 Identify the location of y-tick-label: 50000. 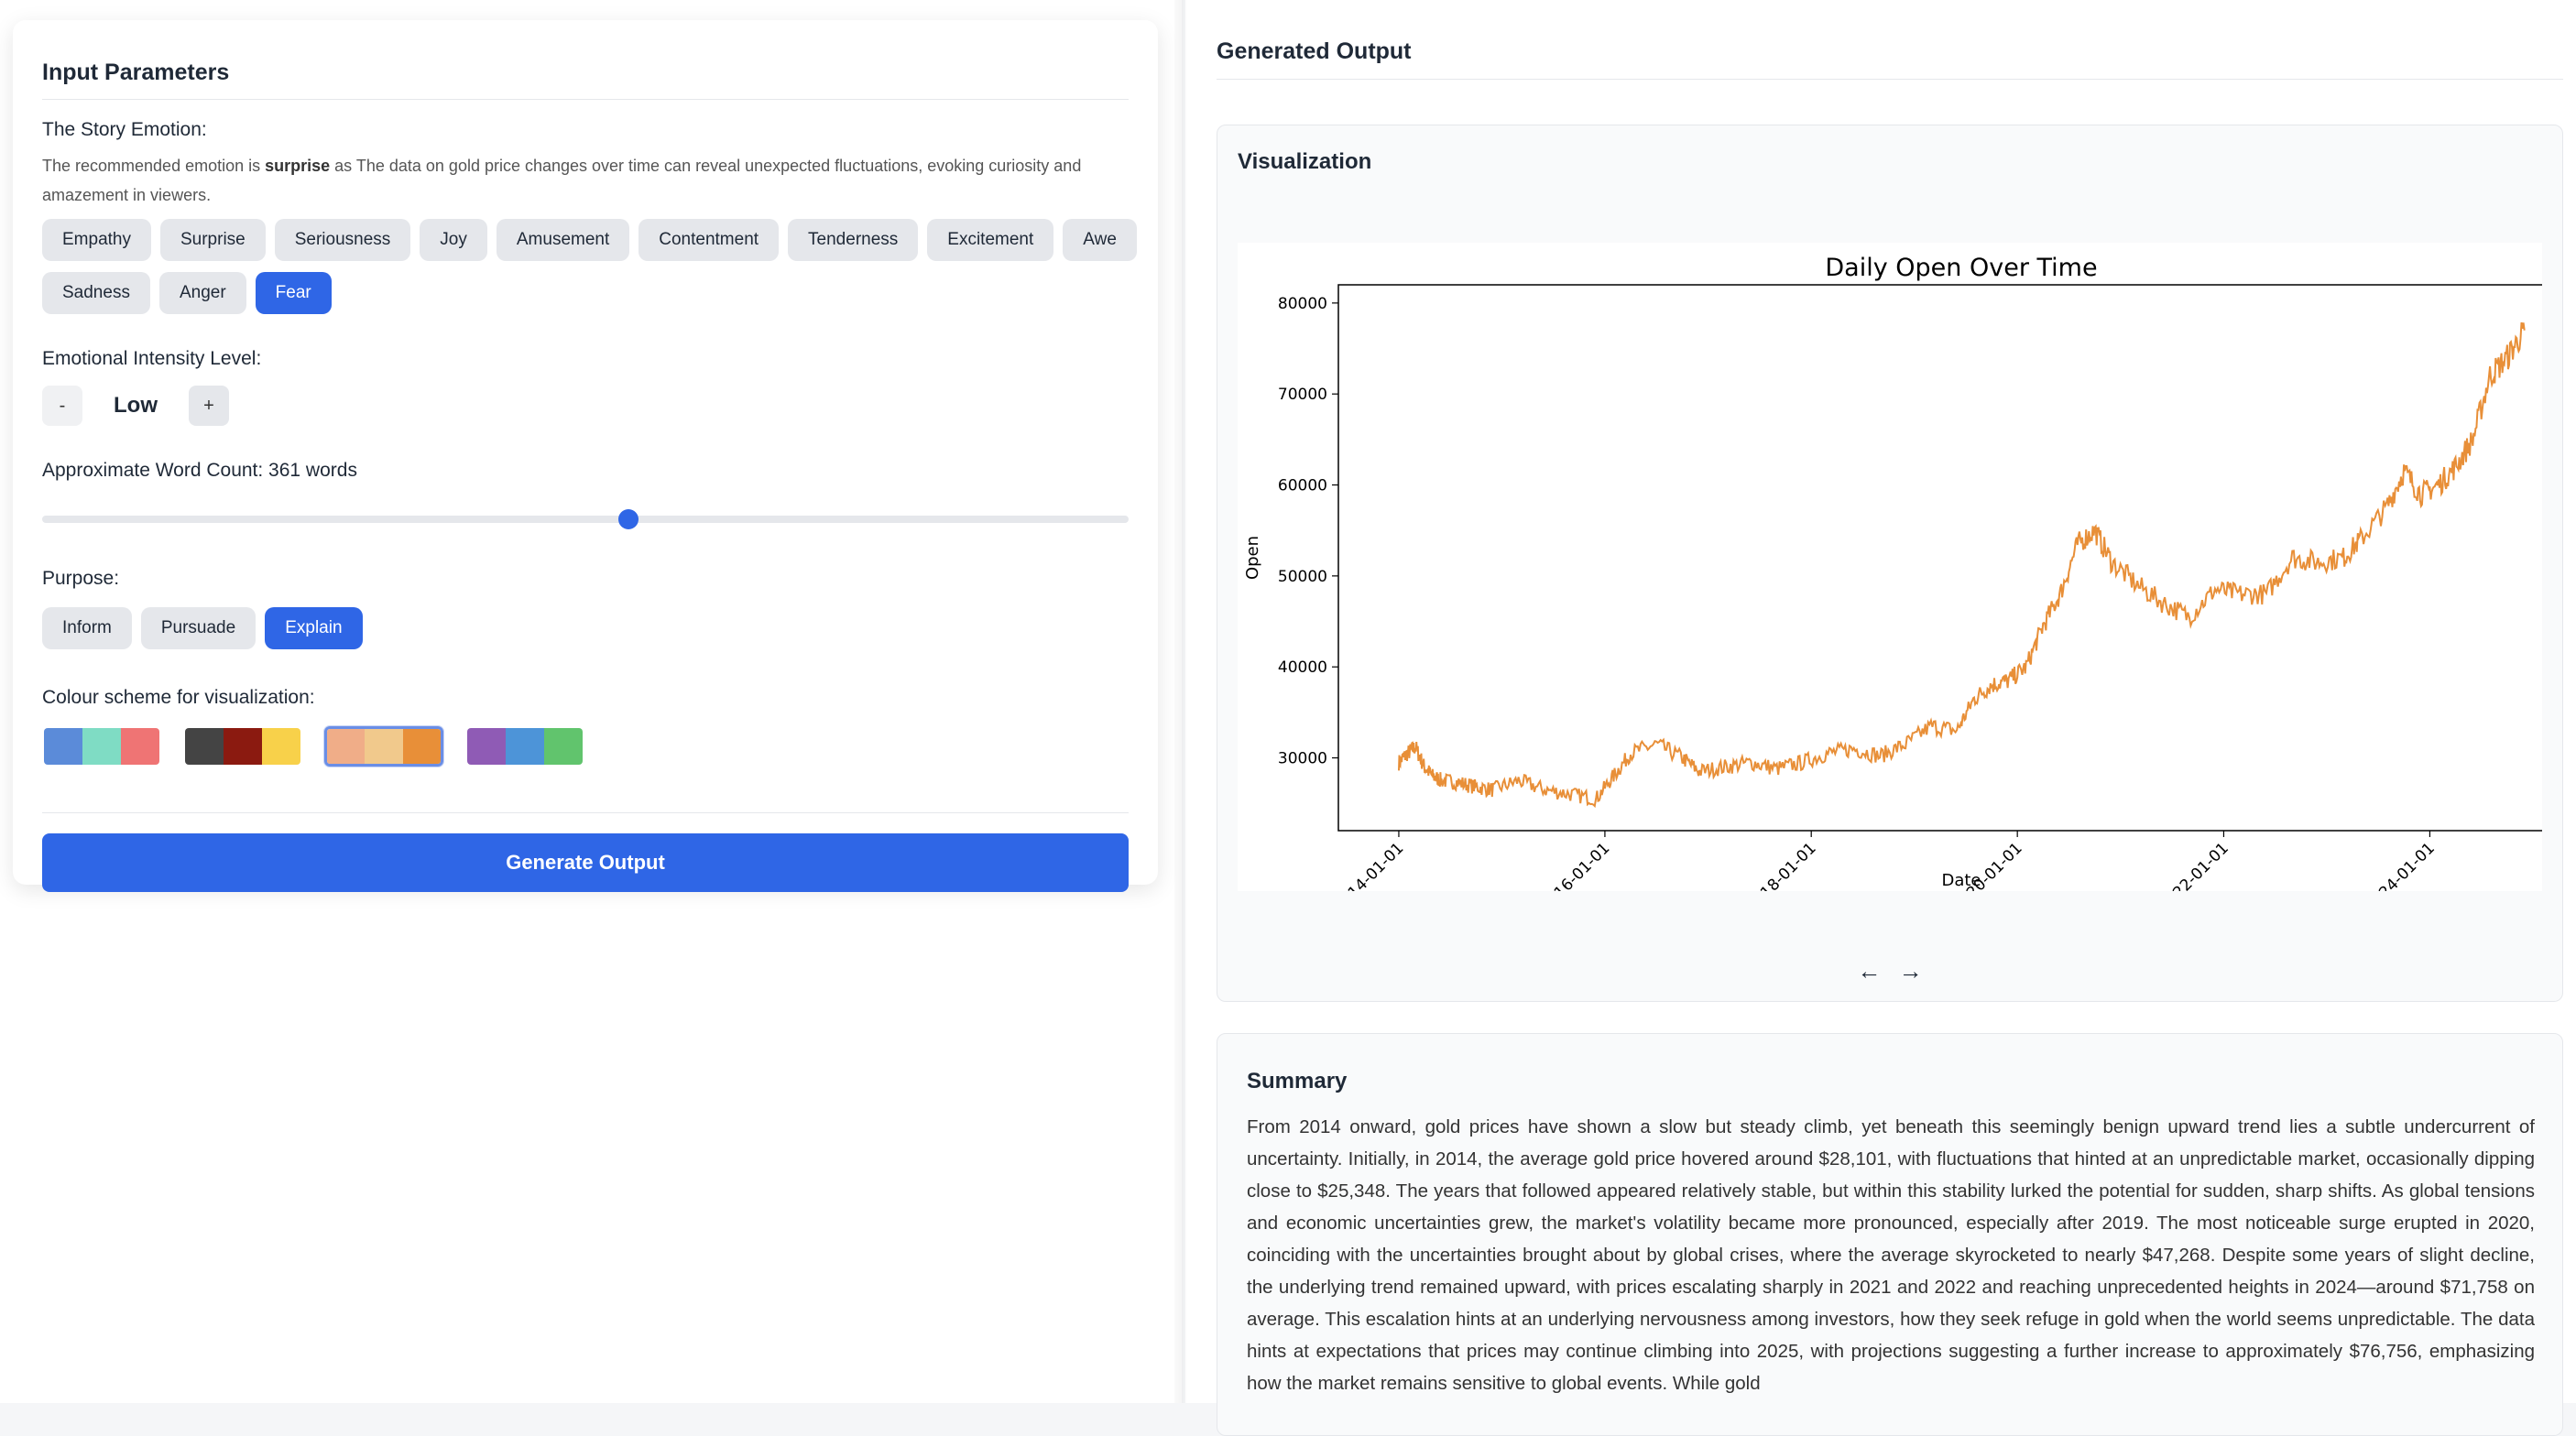
(1303, 577).